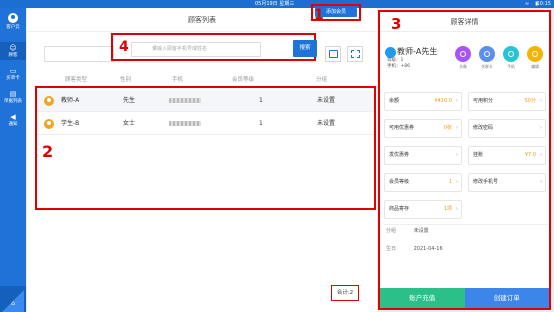 The width and height of the screenshot is (554, 312). I want to click on col-phone: 手机, so click(178, 80).